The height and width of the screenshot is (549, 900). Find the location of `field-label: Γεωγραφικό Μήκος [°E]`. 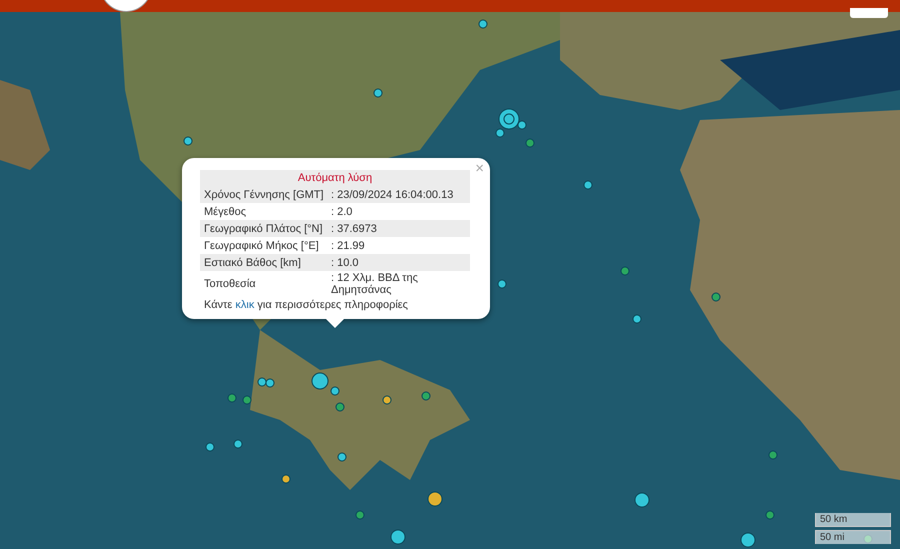

field-label: Γεωγραφικό Μήκος [°E] is located at coordinates (262, 246).